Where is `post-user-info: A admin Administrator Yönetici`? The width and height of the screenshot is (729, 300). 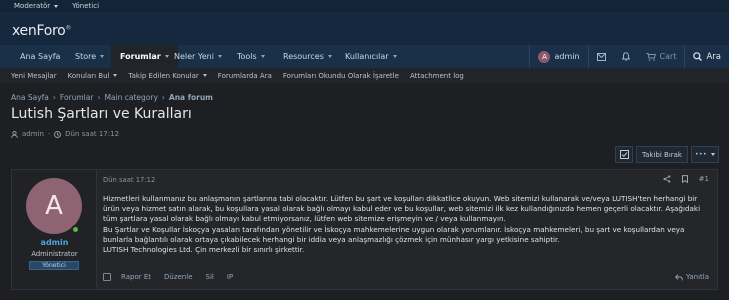 post-user-info: A admin Administrator Yönetici is located at coordinates (54, 229).